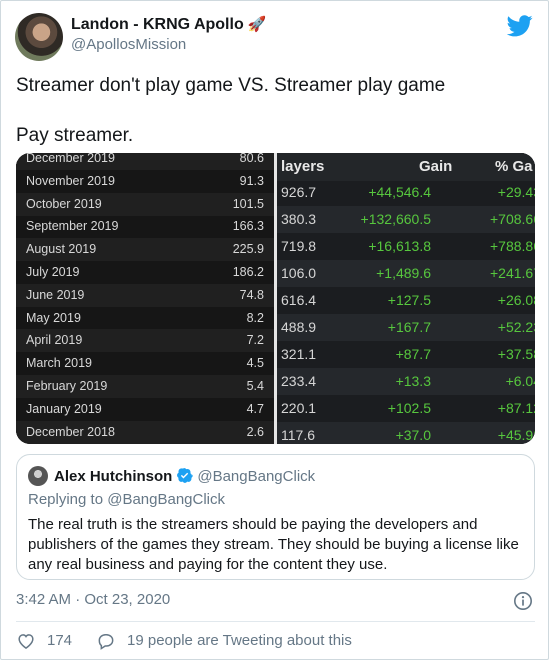 The image size is (549, 660). I want to click on info-icon, so click(523, 601).